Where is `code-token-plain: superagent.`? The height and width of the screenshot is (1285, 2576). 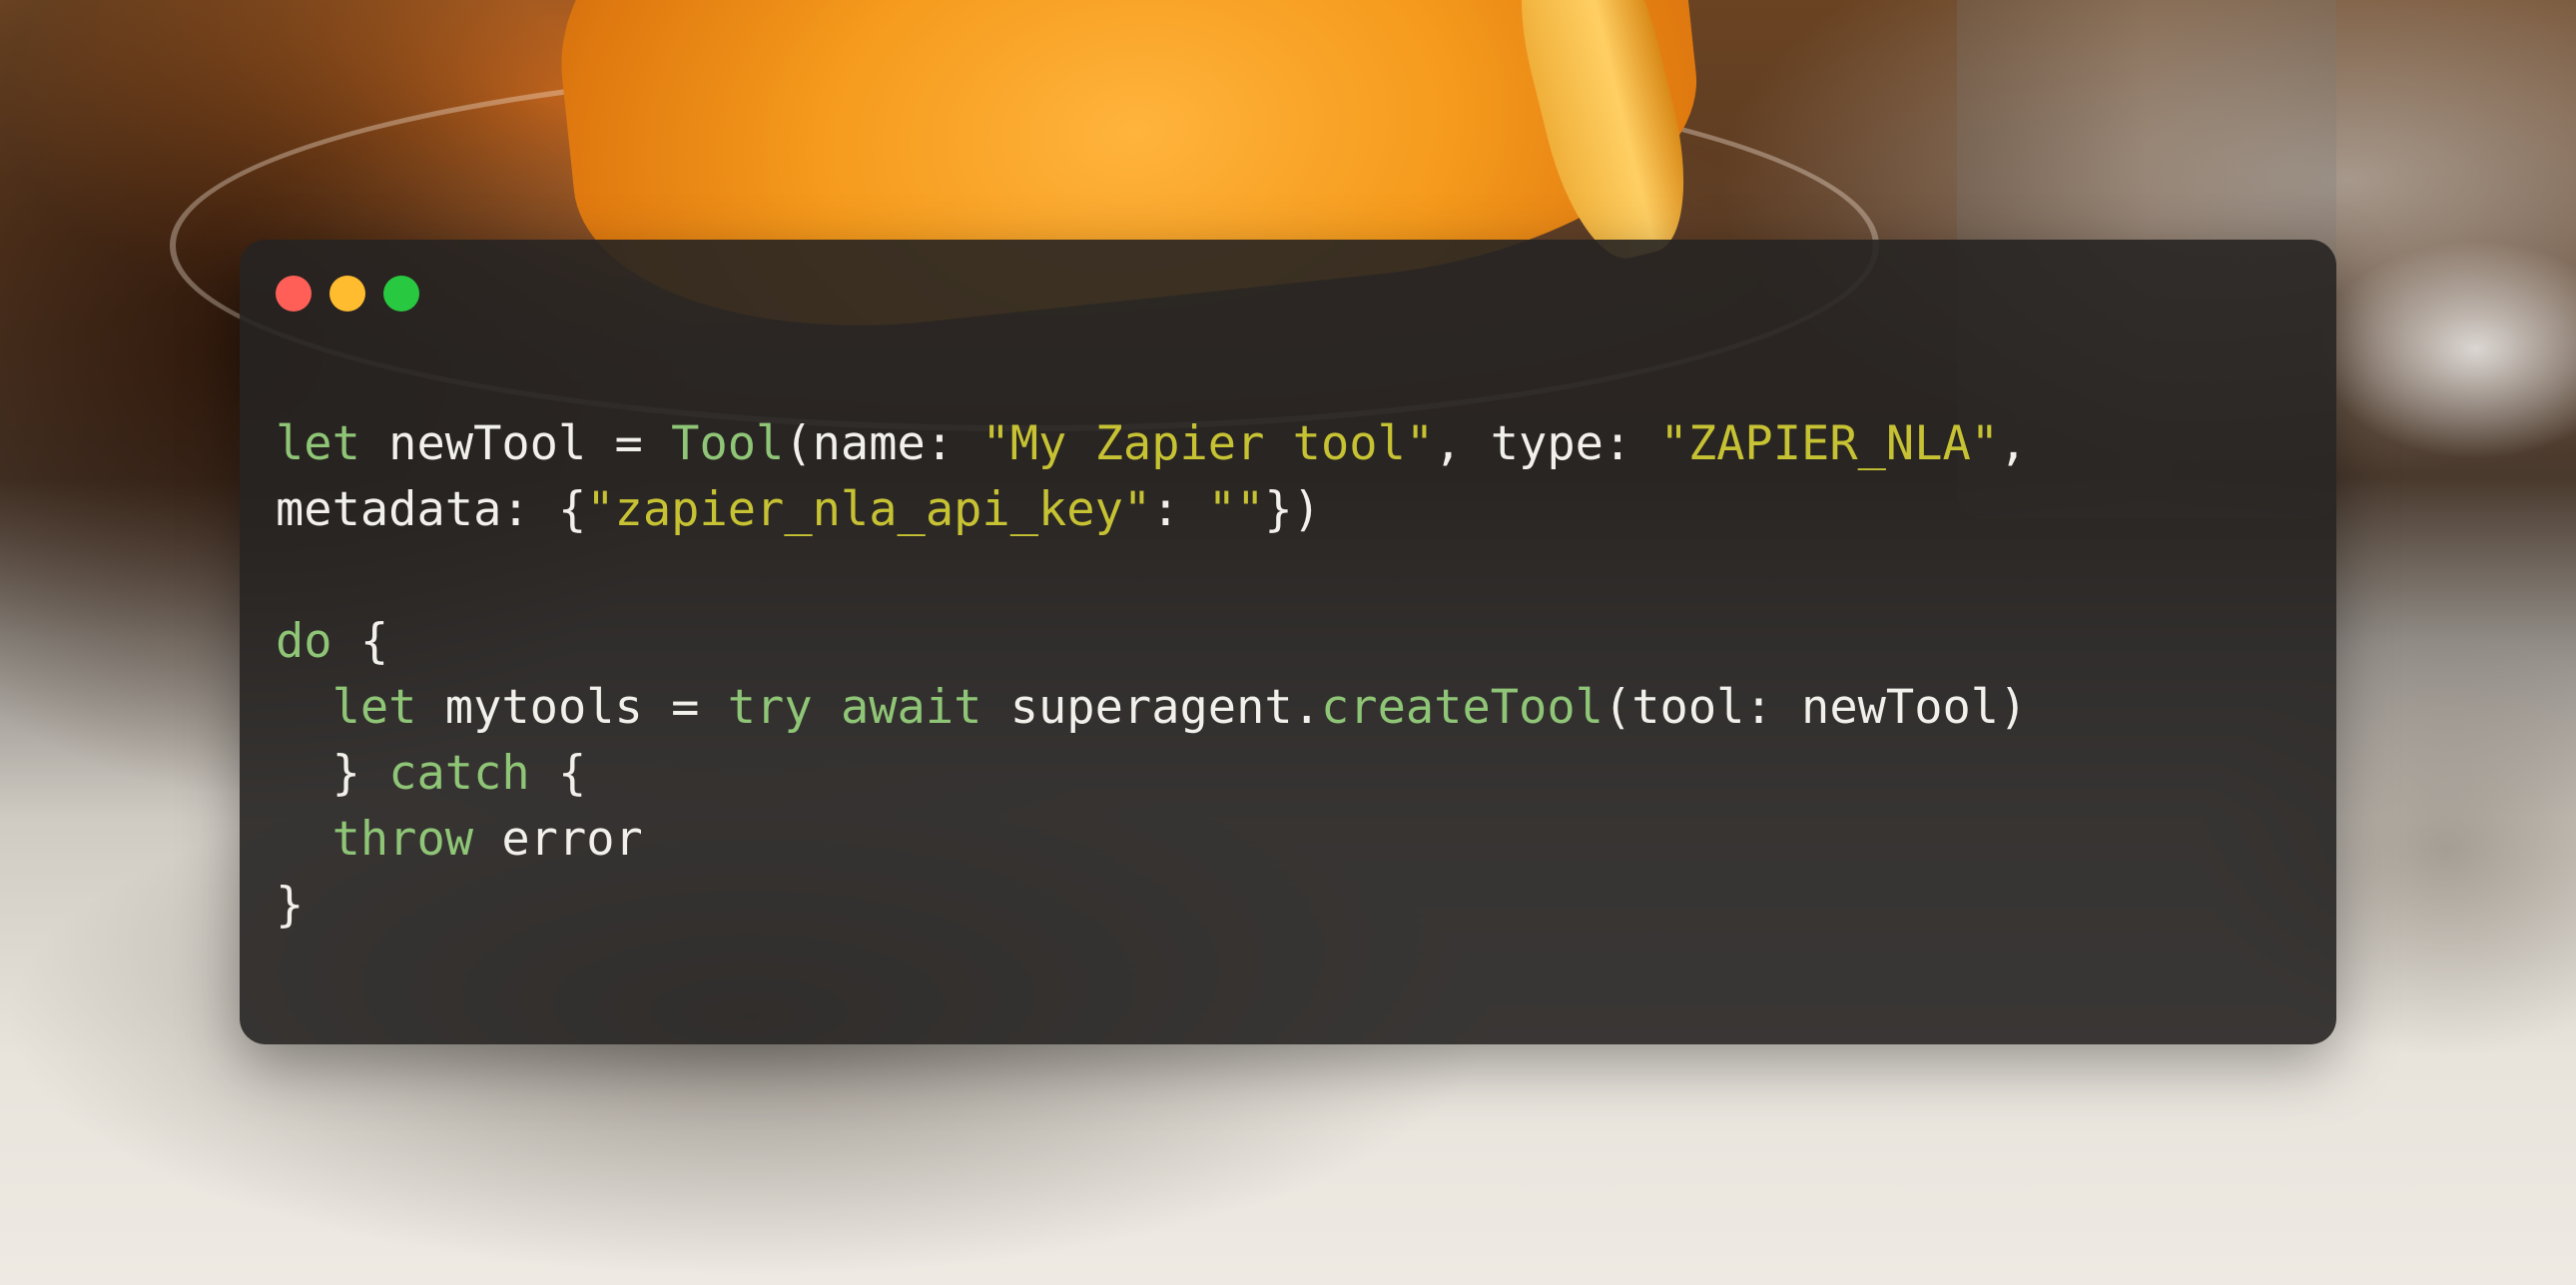 code-token-plain: superagent. is located at coordinates (1151, 707).